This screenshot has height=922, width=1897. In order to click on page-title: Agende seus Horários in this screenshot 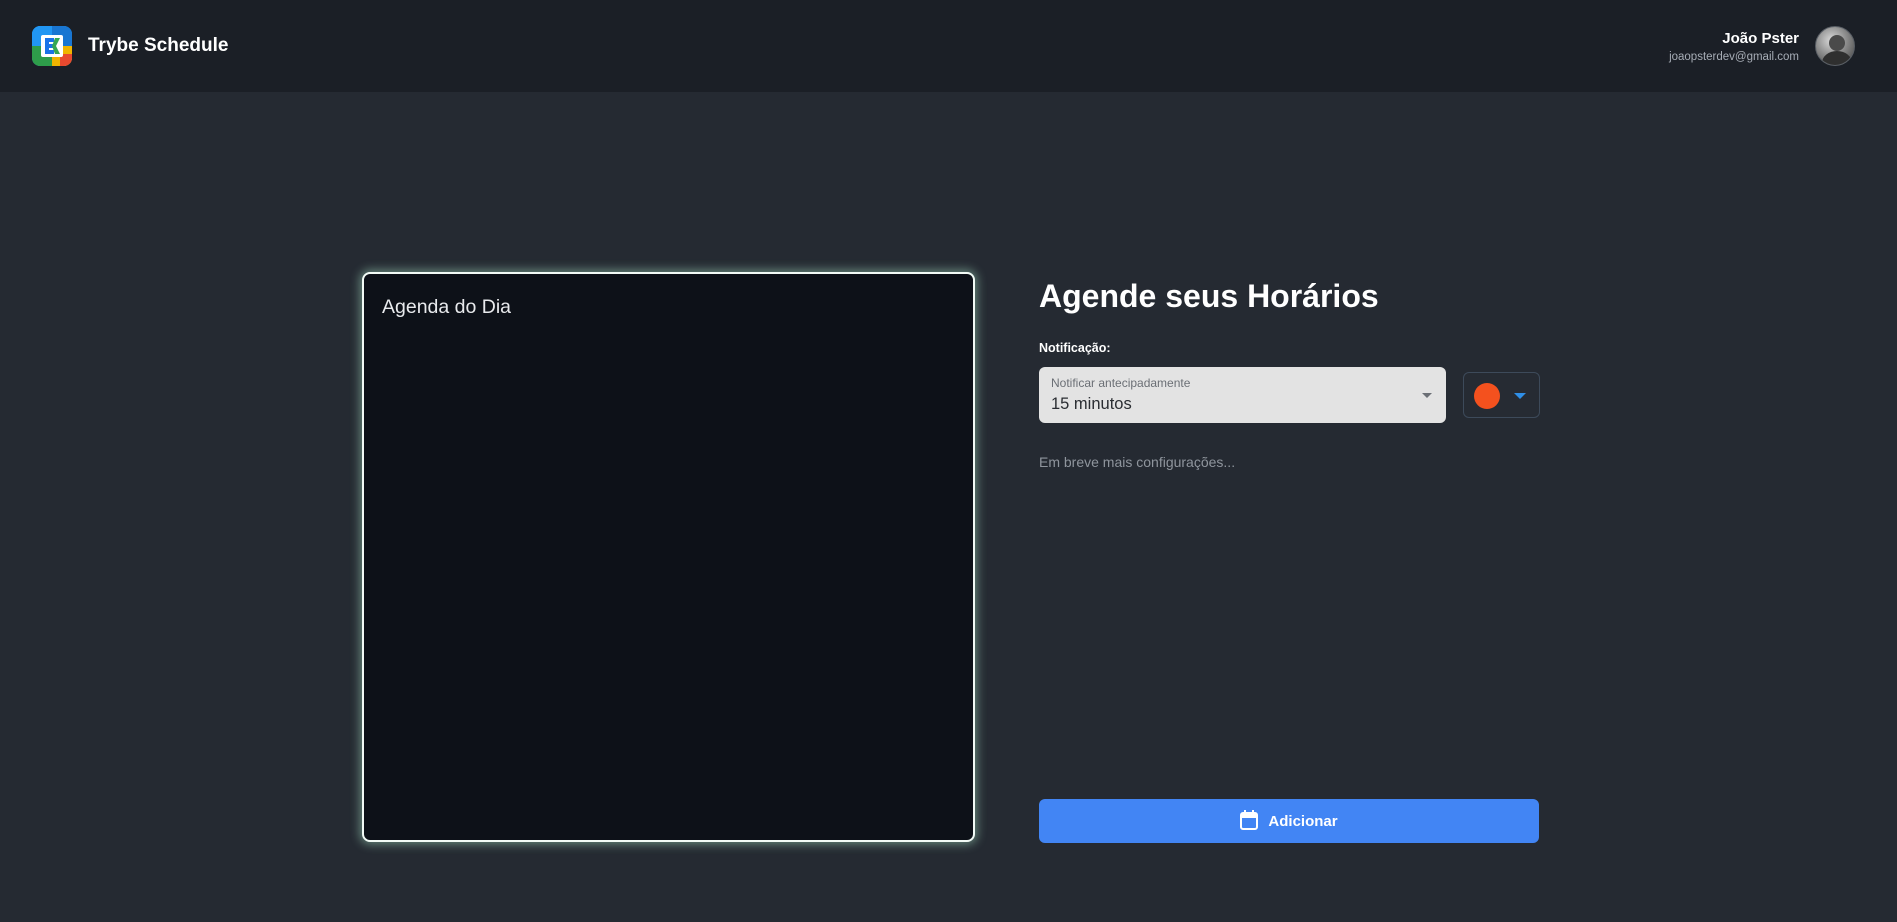, I will do `click(1209, 296)`.